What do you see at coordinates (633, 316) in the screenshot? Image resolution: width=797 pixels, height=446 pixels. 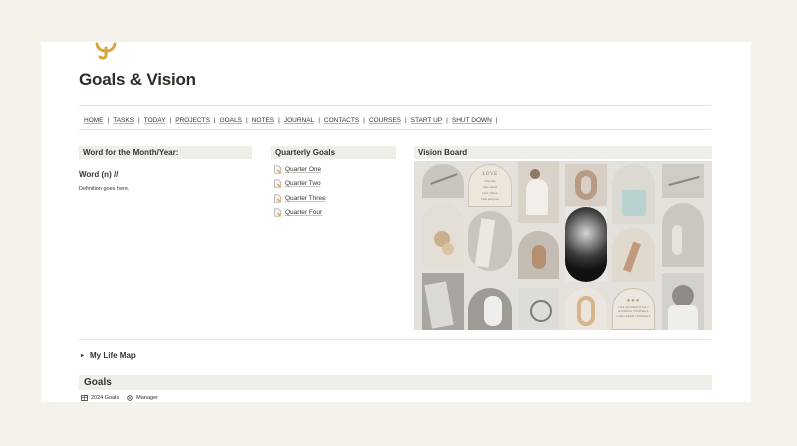 I see `affirmation-line: CHALLENGE YOURSELF` at bounding box center [633, 316].